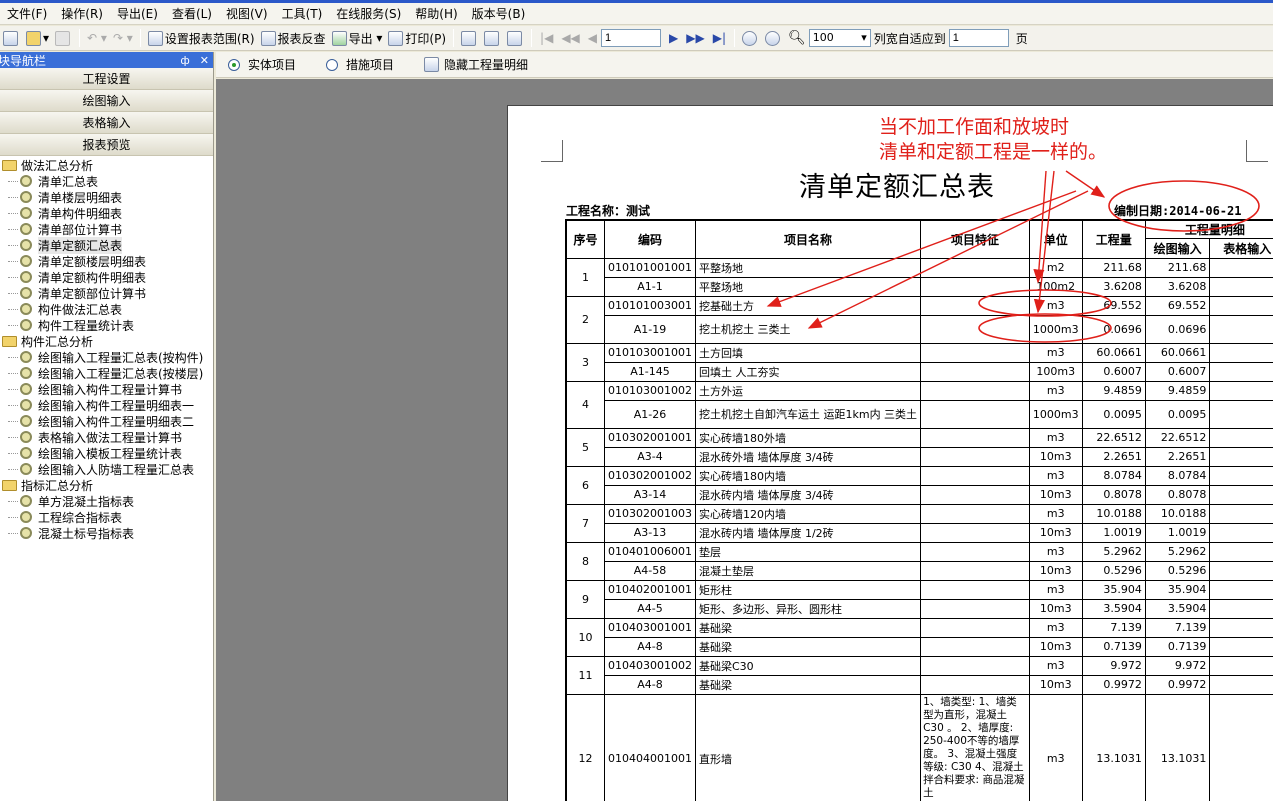 The width and height of the screenshot is (1273, 801). I want to click on menu-online: 在线服务(S), so click(368, 13).